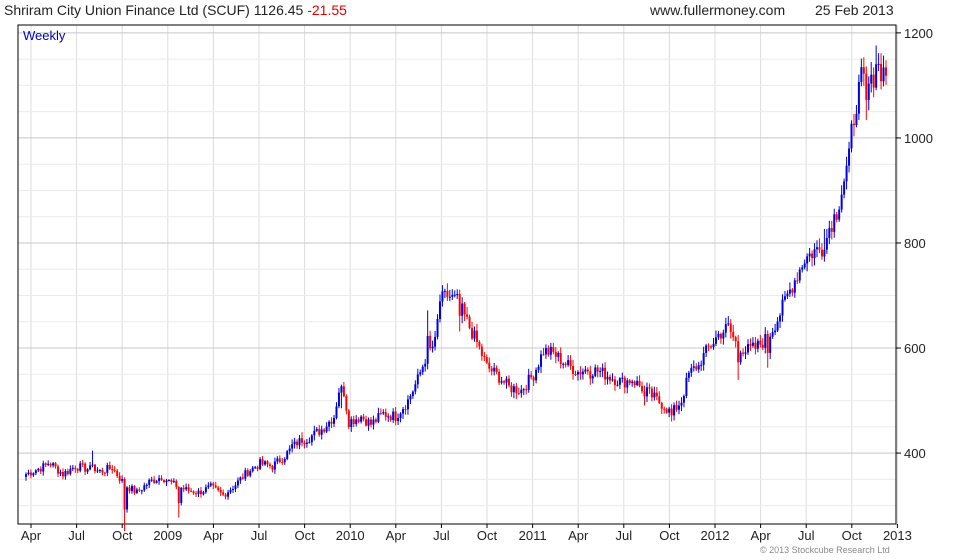 Image resolution: width=980 pixels, height=560 pixels. Describe the element at coordinates (825, 550) in the screenshot. I see `copyright-note: © 2013 Stockcube Research Ltd` at that location.